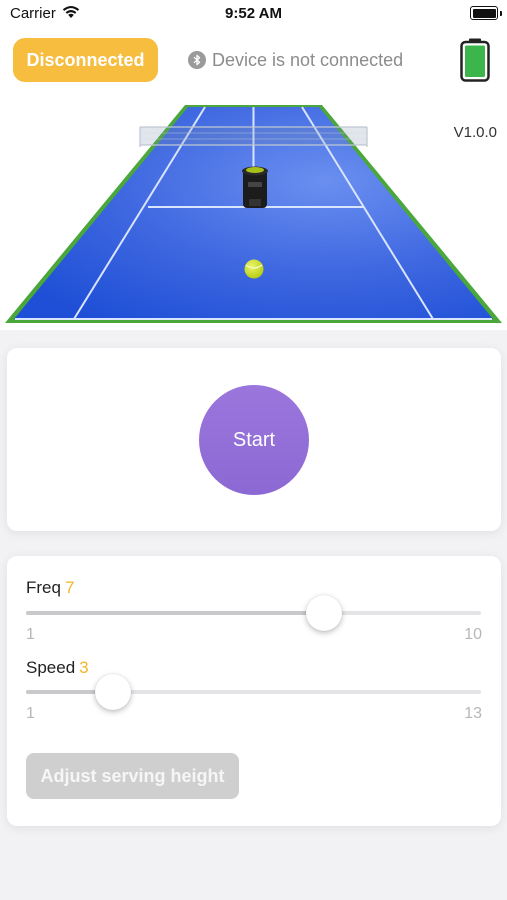 The width and height of the screenshot is (507, 900). What do you see at coordinates (69, 587) in the screenshot?
I see `freq-value: 7` at bounding box center [69, 587].